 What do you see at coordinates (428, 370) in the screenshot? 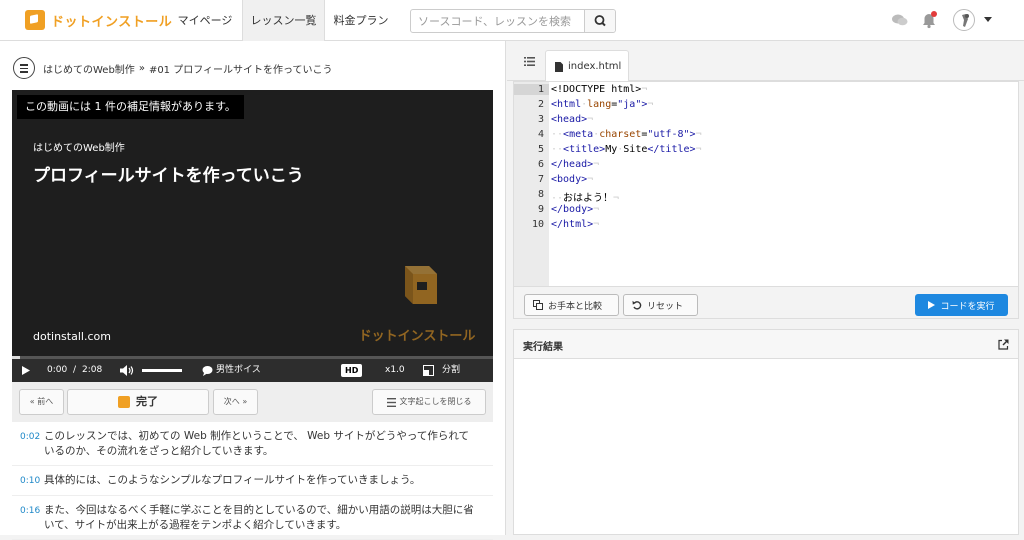
I see `split-icon` at bounding box center [428, 370].